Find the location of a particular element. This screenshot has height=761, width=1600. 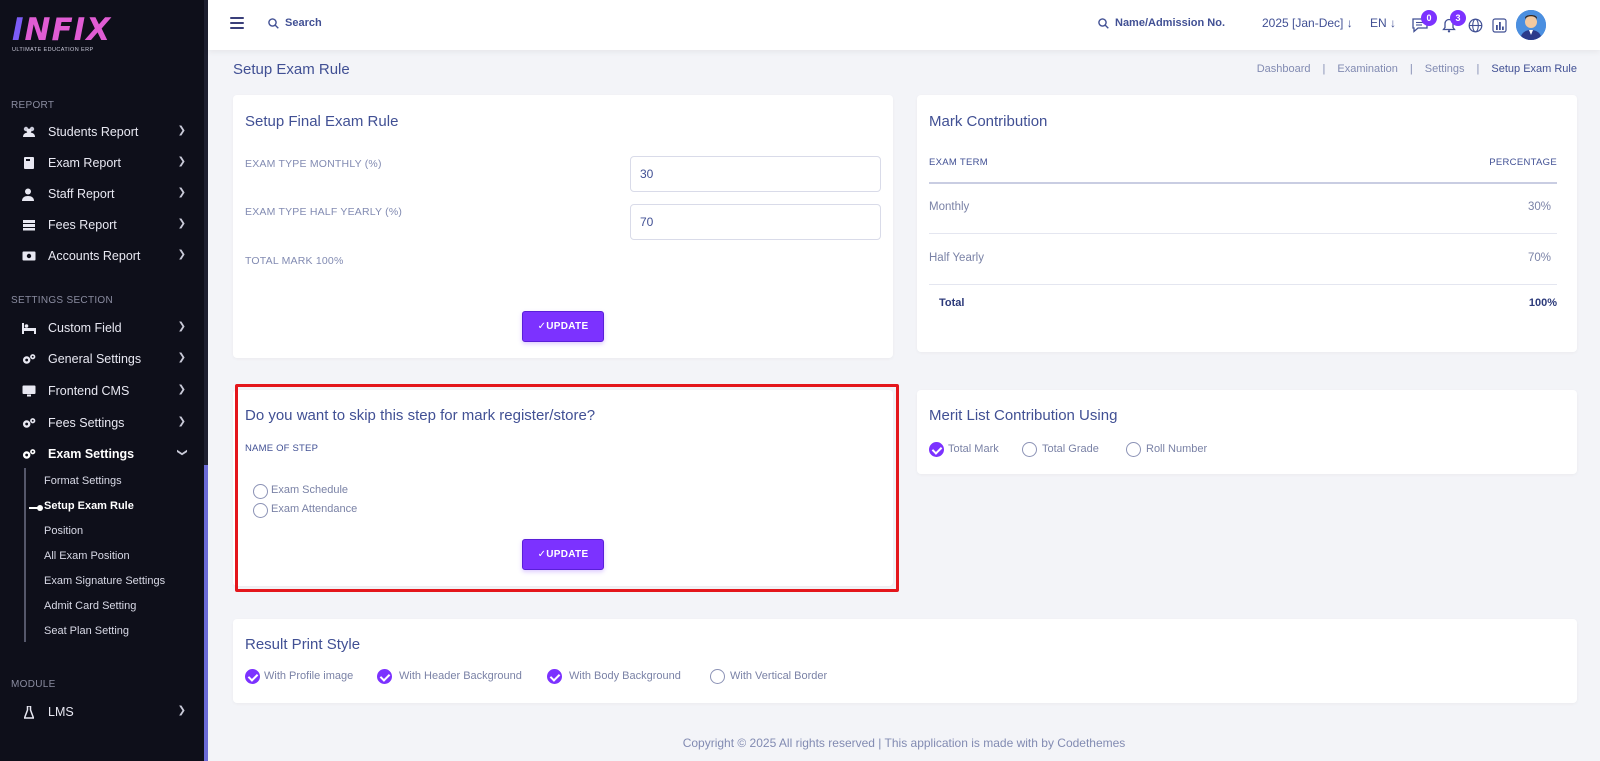

vertical-border-checkbox is located at coordinates (717, 676).